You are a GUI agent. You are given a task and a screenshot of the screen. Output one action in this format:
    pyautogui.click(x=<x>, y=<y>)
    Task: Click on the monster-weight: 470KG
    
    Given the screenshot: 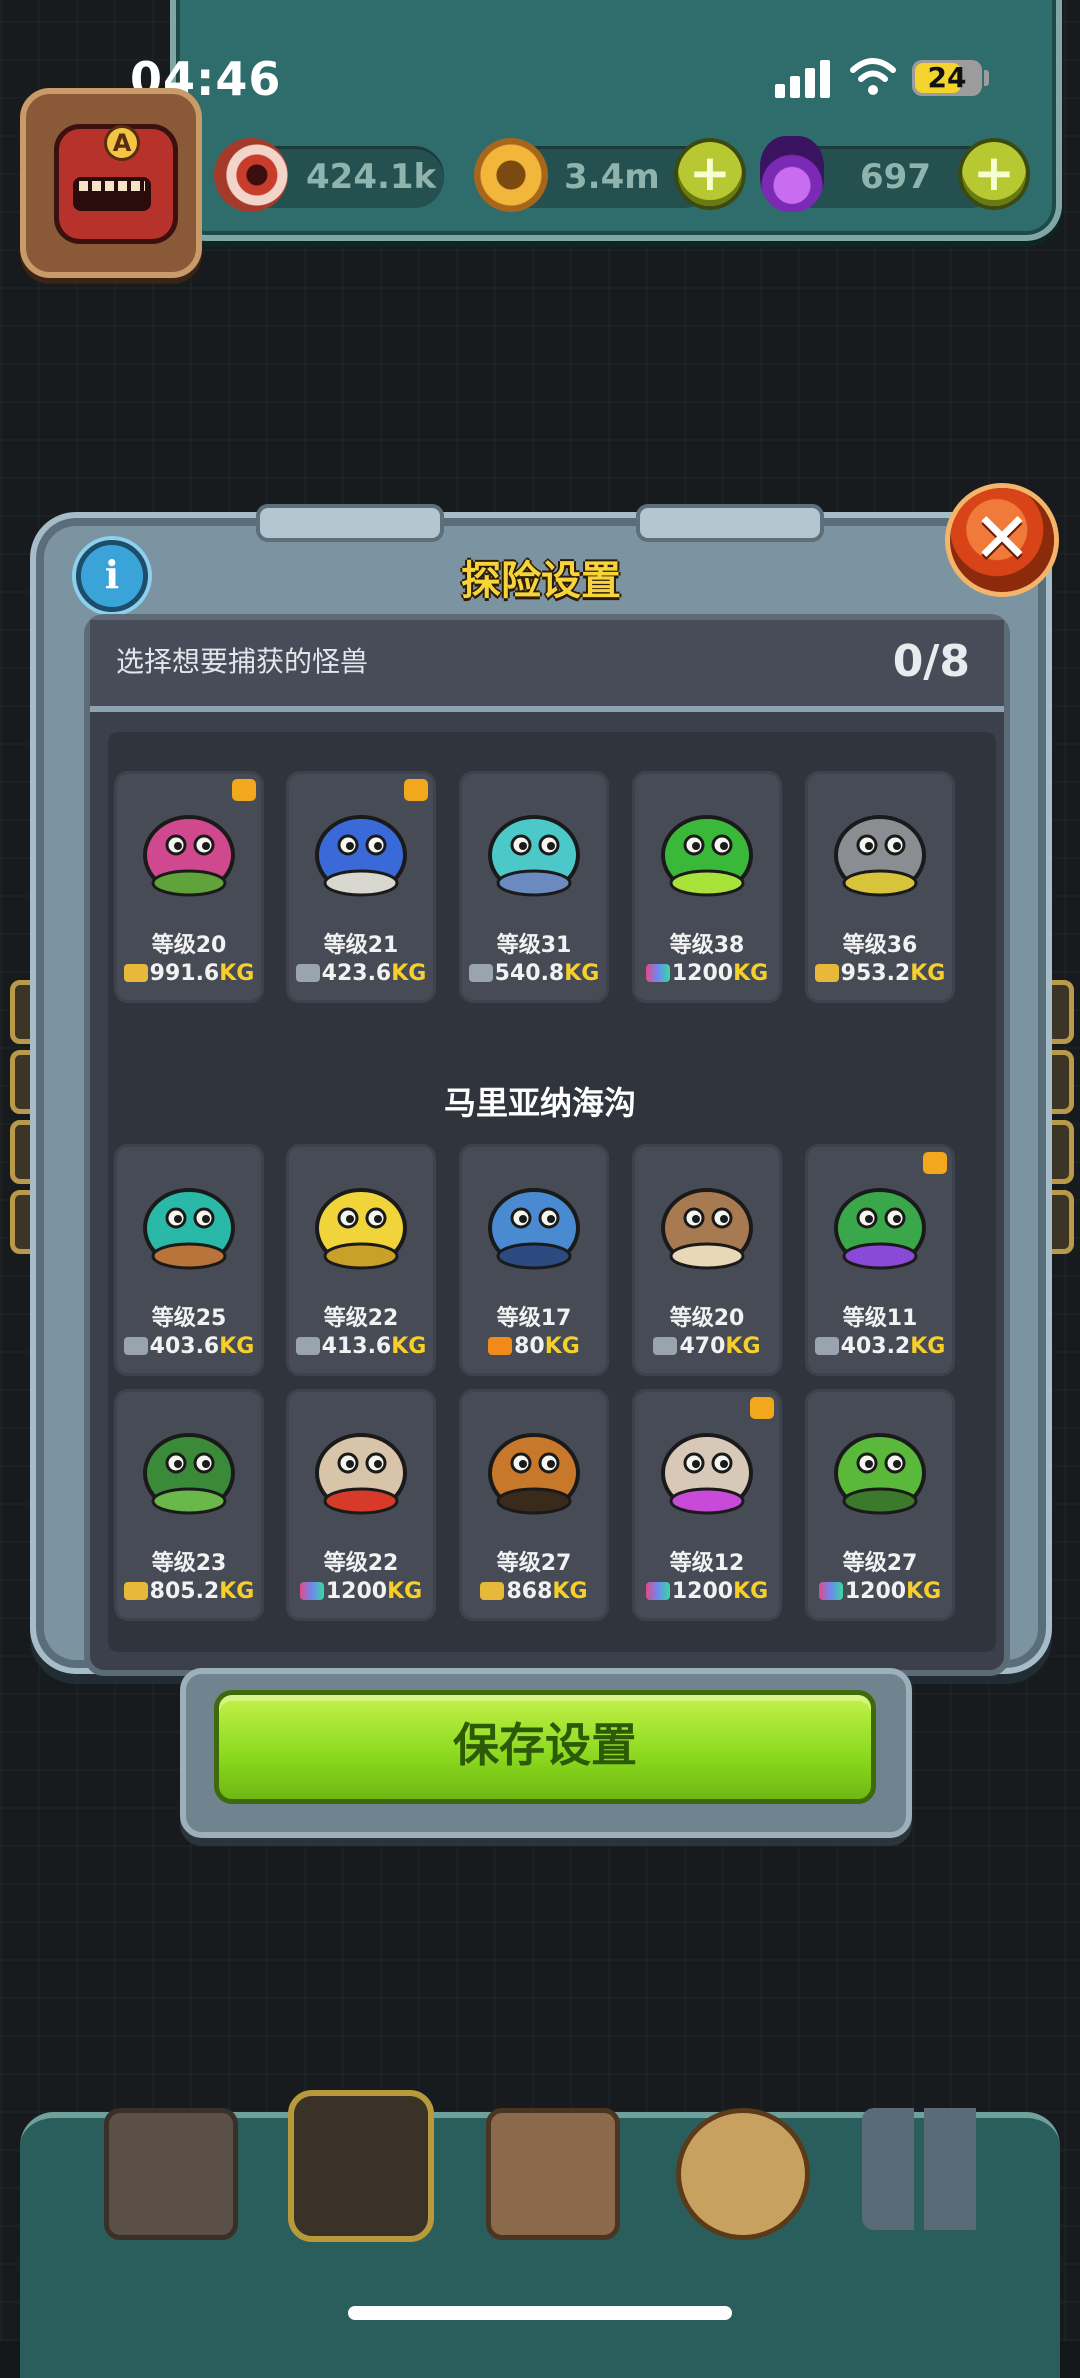 What is the action you would take?
    pyautogui.click(x=707, y=1346)
    